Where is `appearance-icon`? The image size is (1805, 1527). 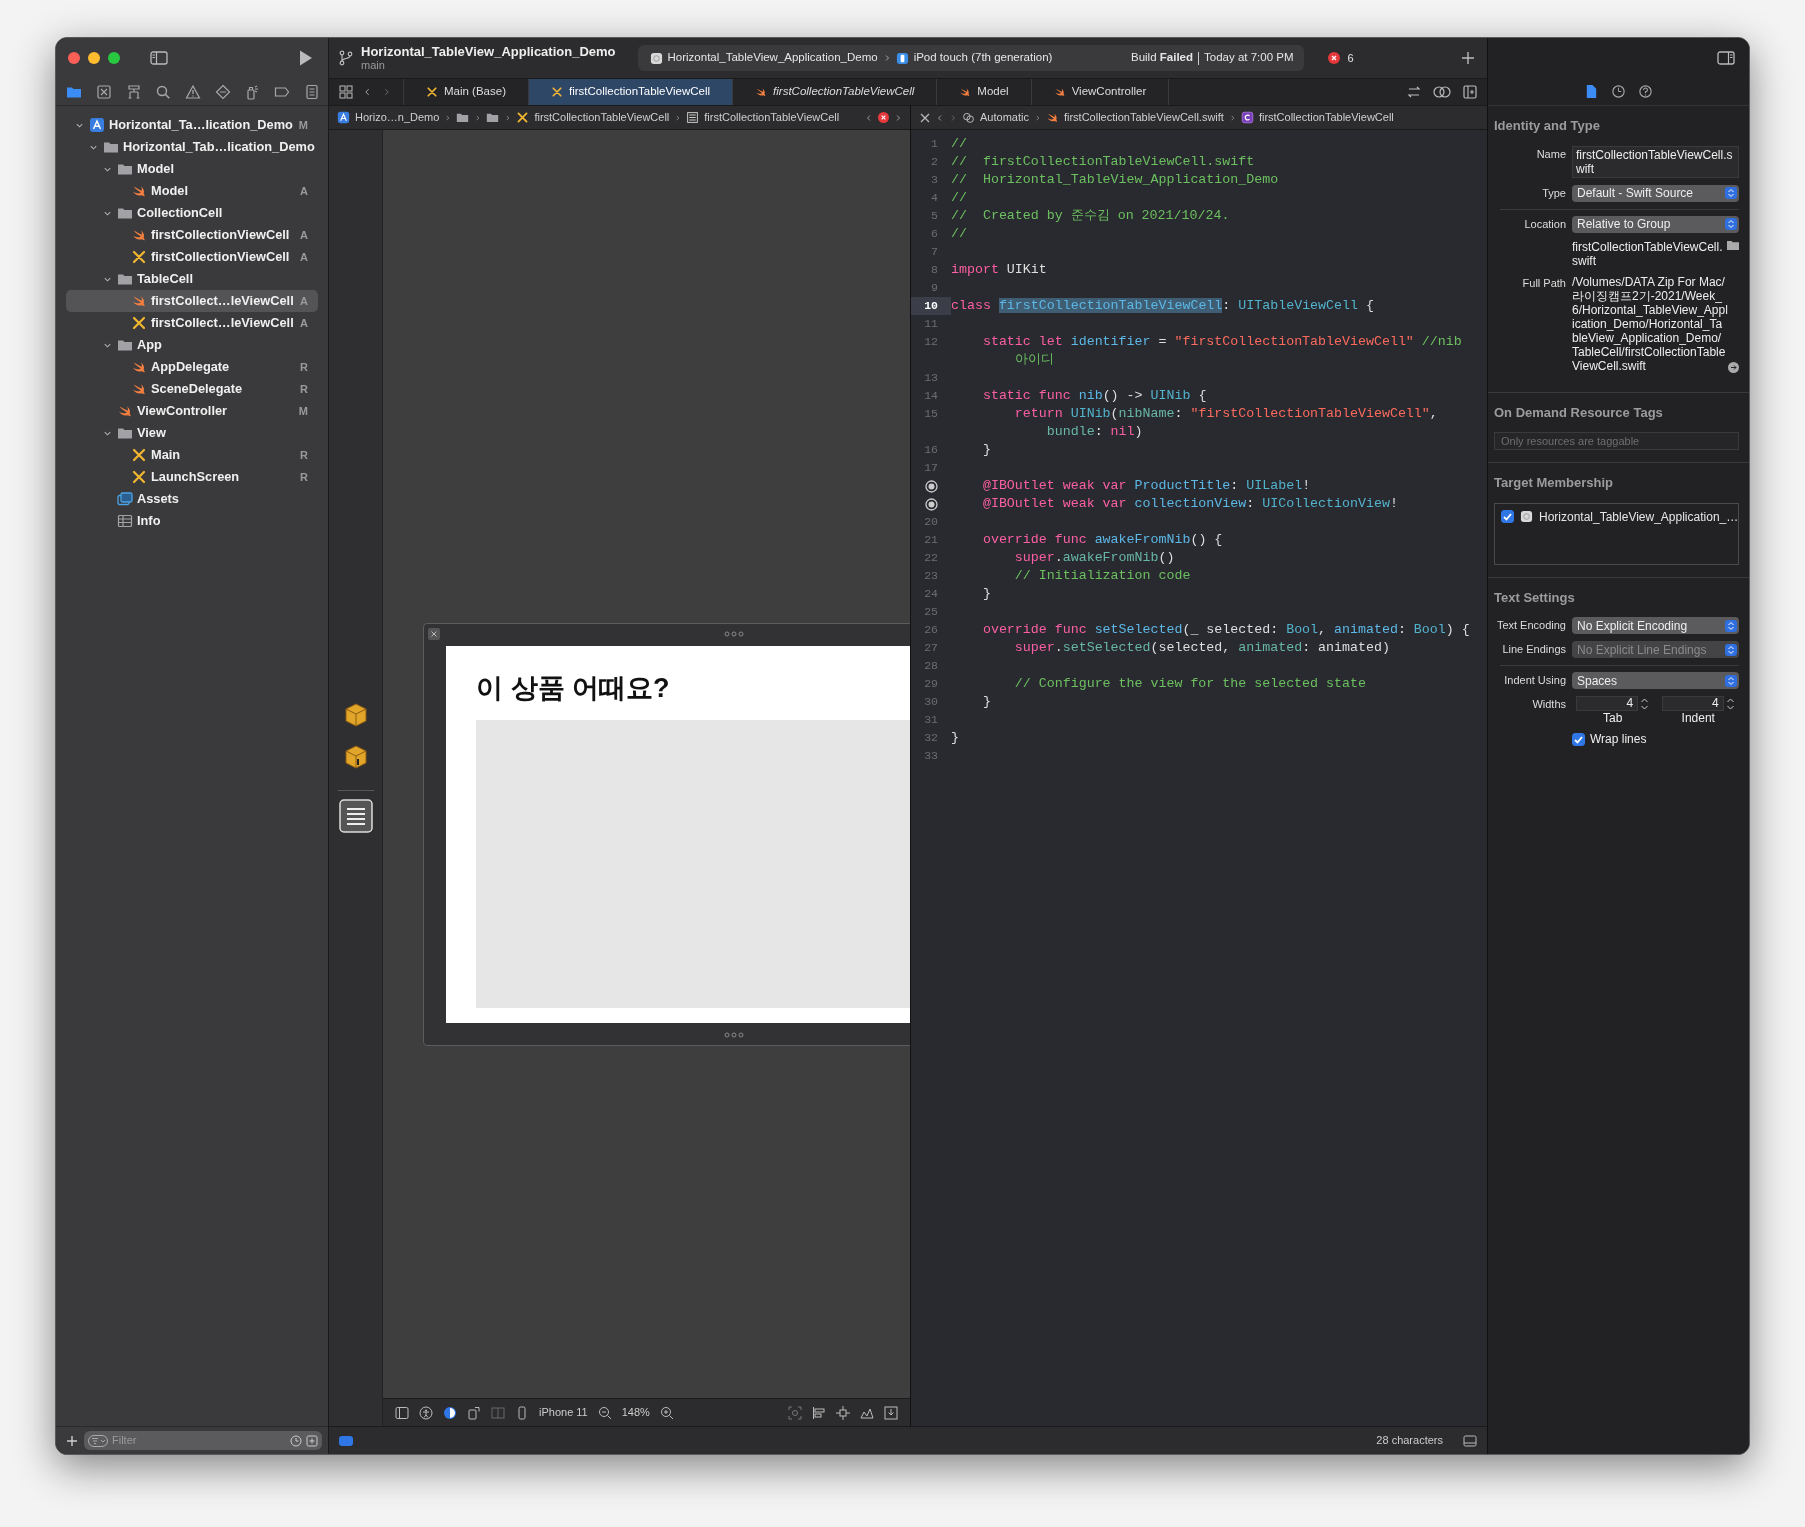
appearance-icon is located at coordinates (450, 1412).